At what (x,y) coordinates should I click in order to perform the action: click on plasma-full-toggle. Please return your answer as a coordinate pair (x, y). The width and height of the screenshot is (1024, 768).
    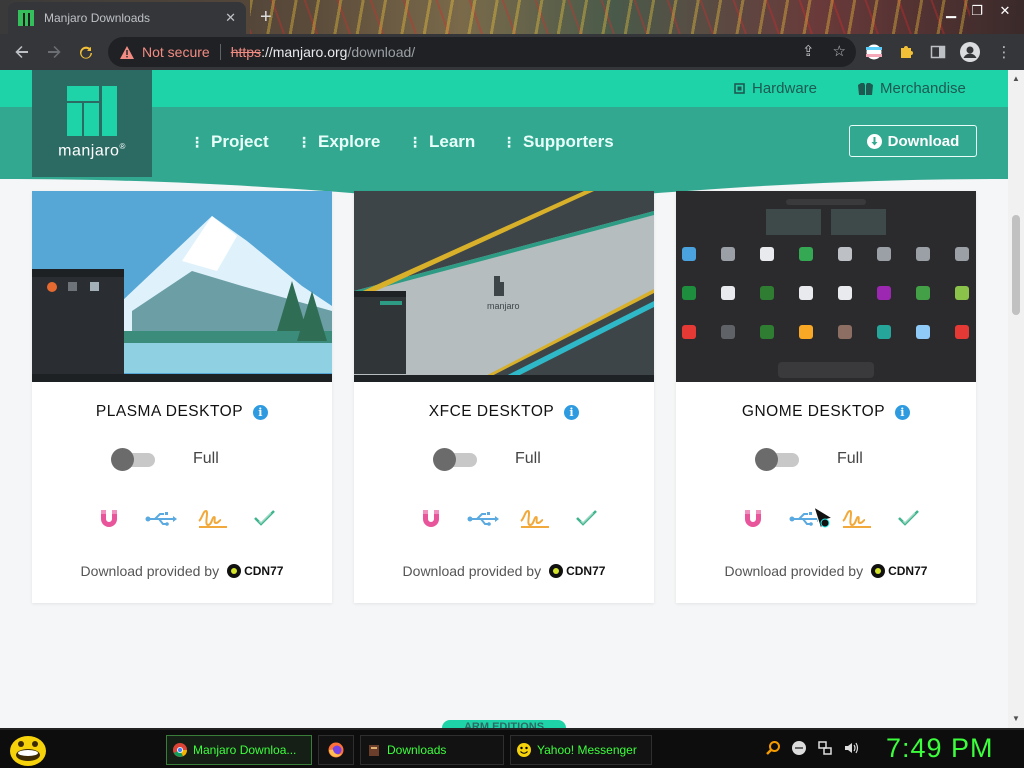
    Looking at the image, I should click on (134, 459).